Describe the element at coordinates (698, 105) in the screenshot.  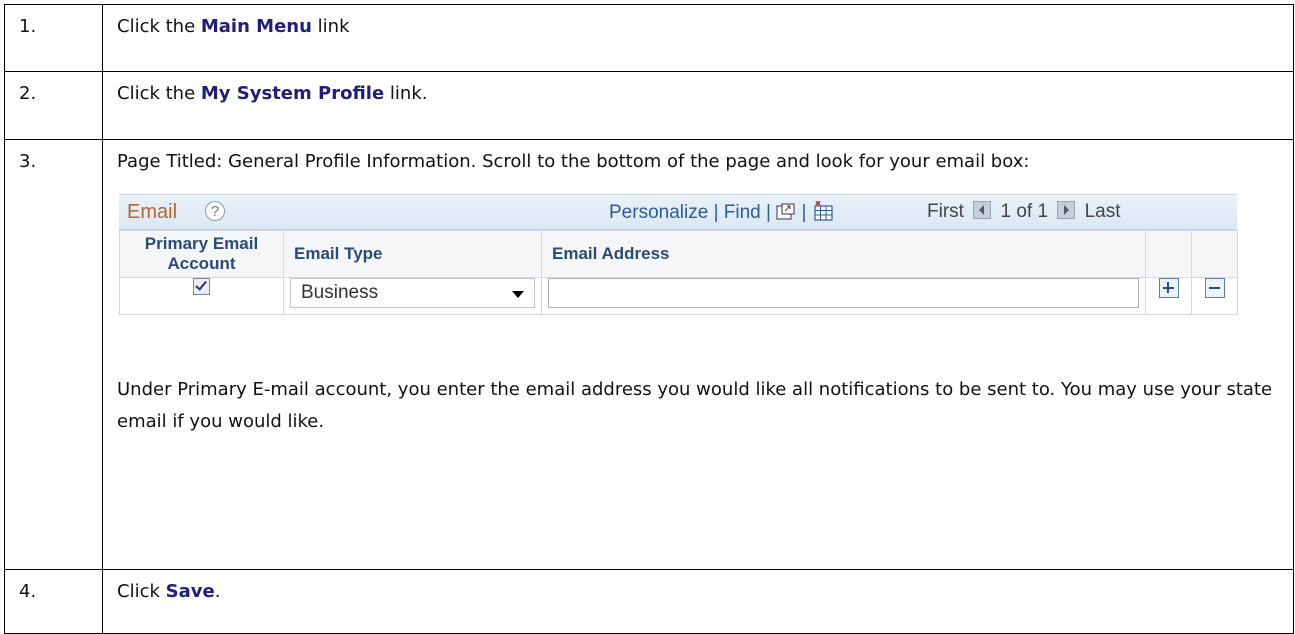
I see `step-text: Click the My System Profile link.` at that location.